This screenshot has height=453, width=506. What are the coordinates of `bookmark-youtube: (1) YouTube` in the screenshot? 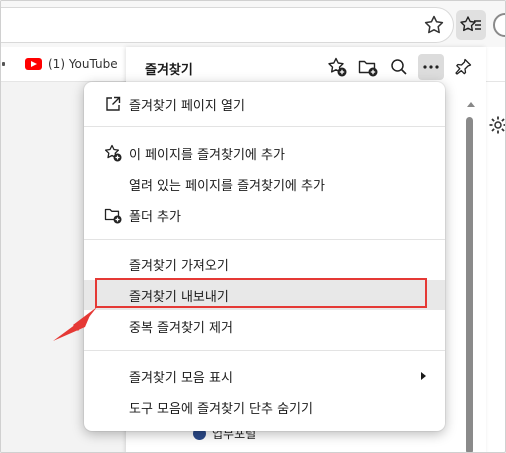 It's located at (71, 64).